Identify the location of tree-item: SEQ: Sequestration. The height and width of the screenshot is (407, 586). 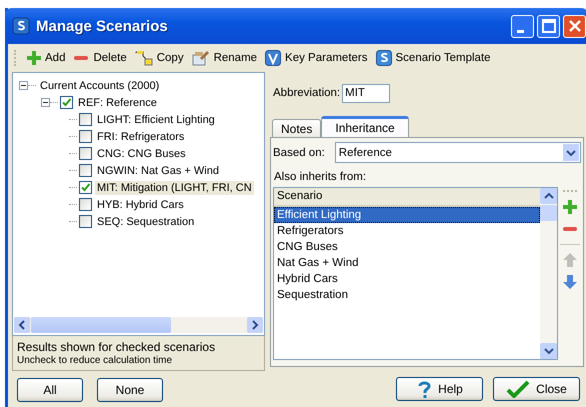
(145, 221).